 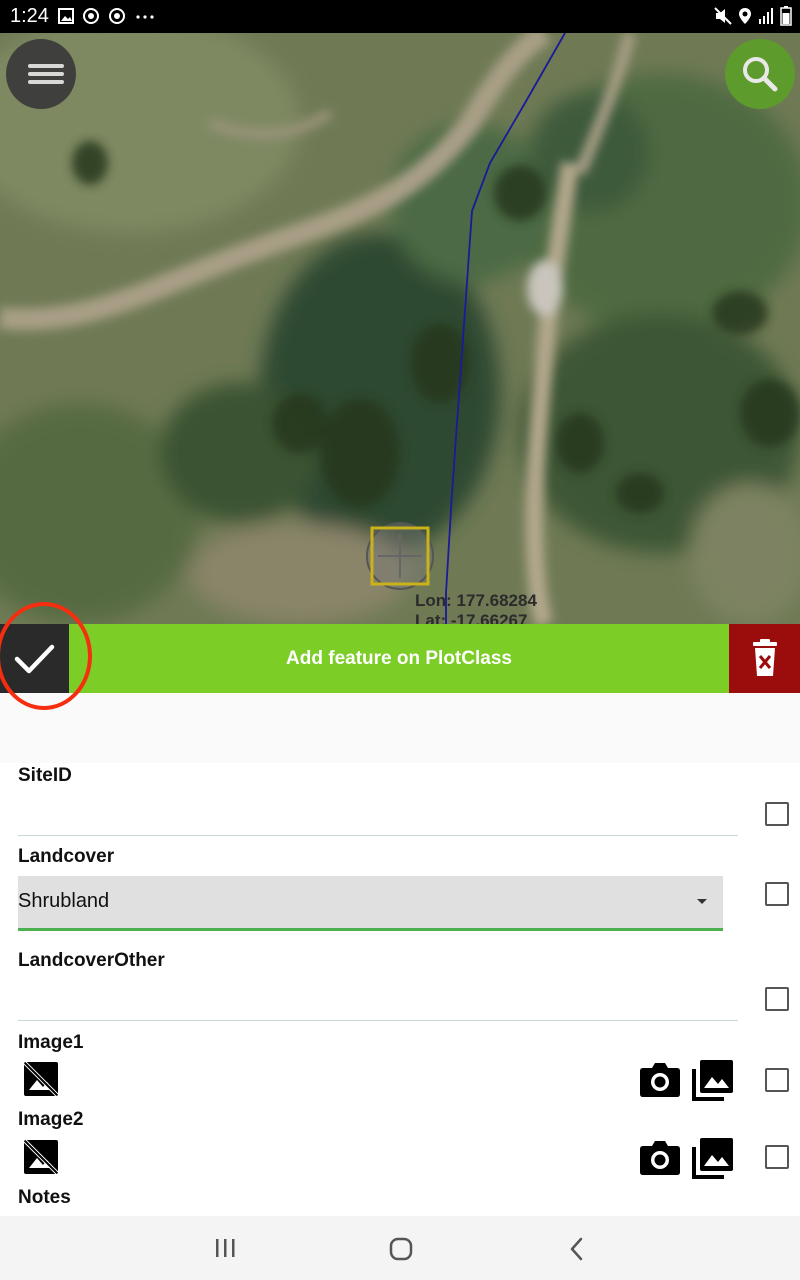 I want to click on siteid-checkbox, so click(x=777, y=814).